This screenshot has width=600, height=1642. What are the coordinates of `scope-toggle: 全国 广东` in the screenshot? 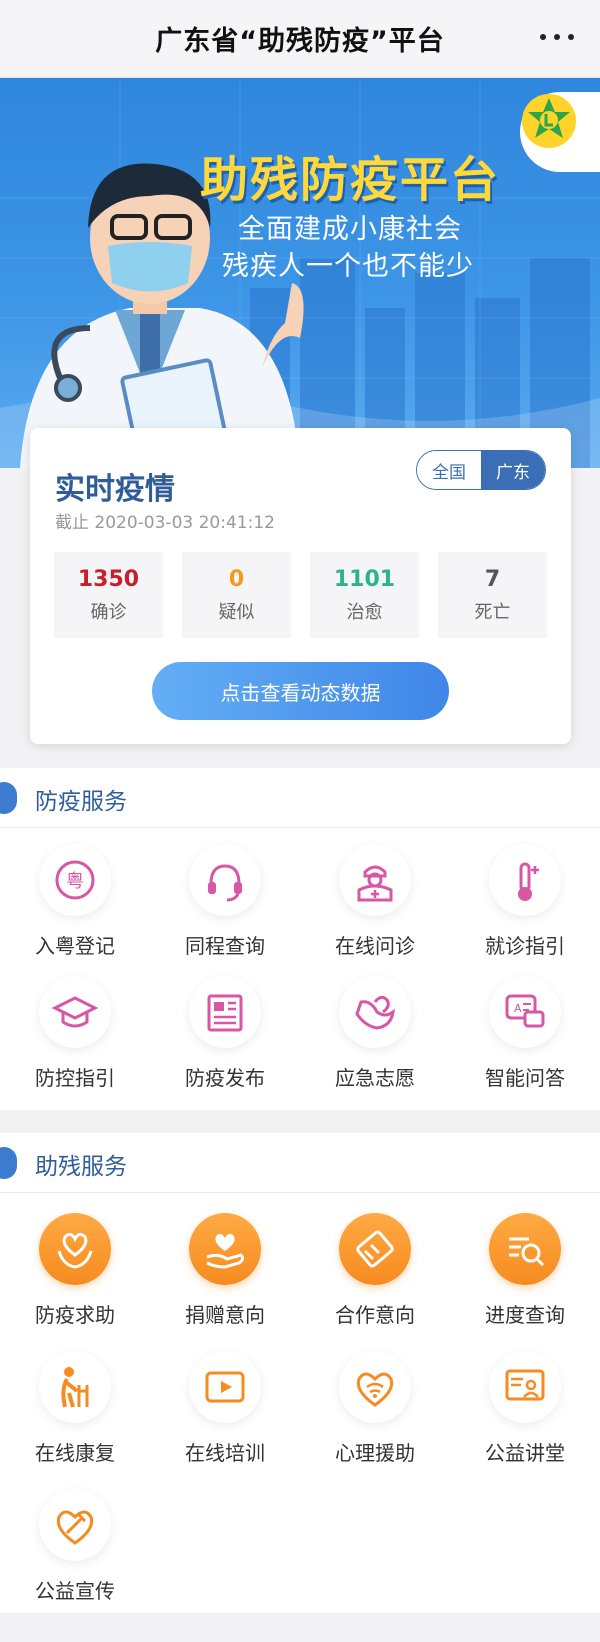 It's located at (481, 470).